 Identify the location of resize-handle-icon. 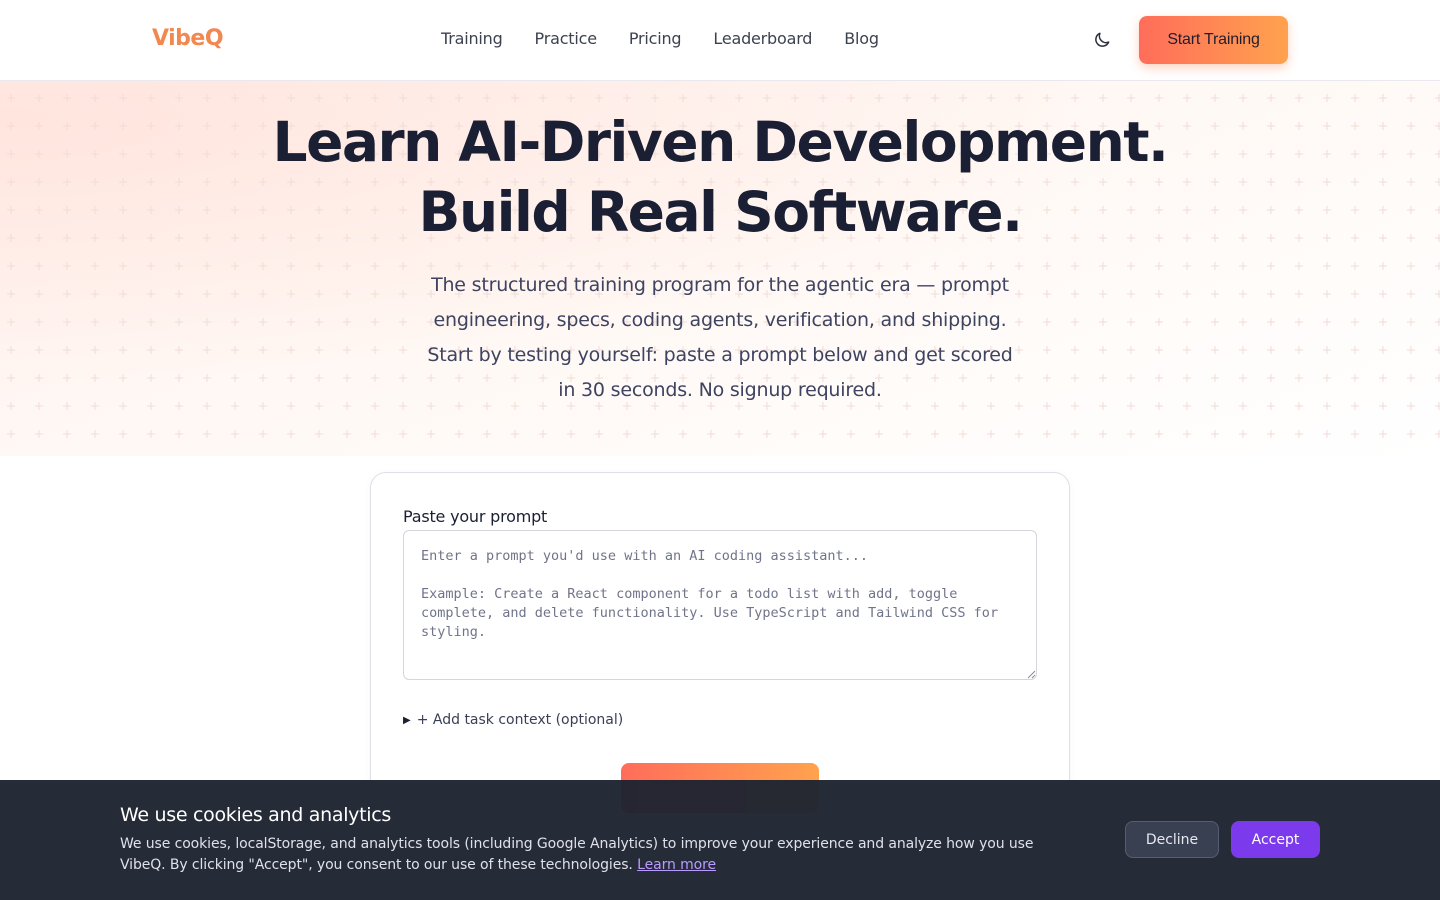
(1031, 674).